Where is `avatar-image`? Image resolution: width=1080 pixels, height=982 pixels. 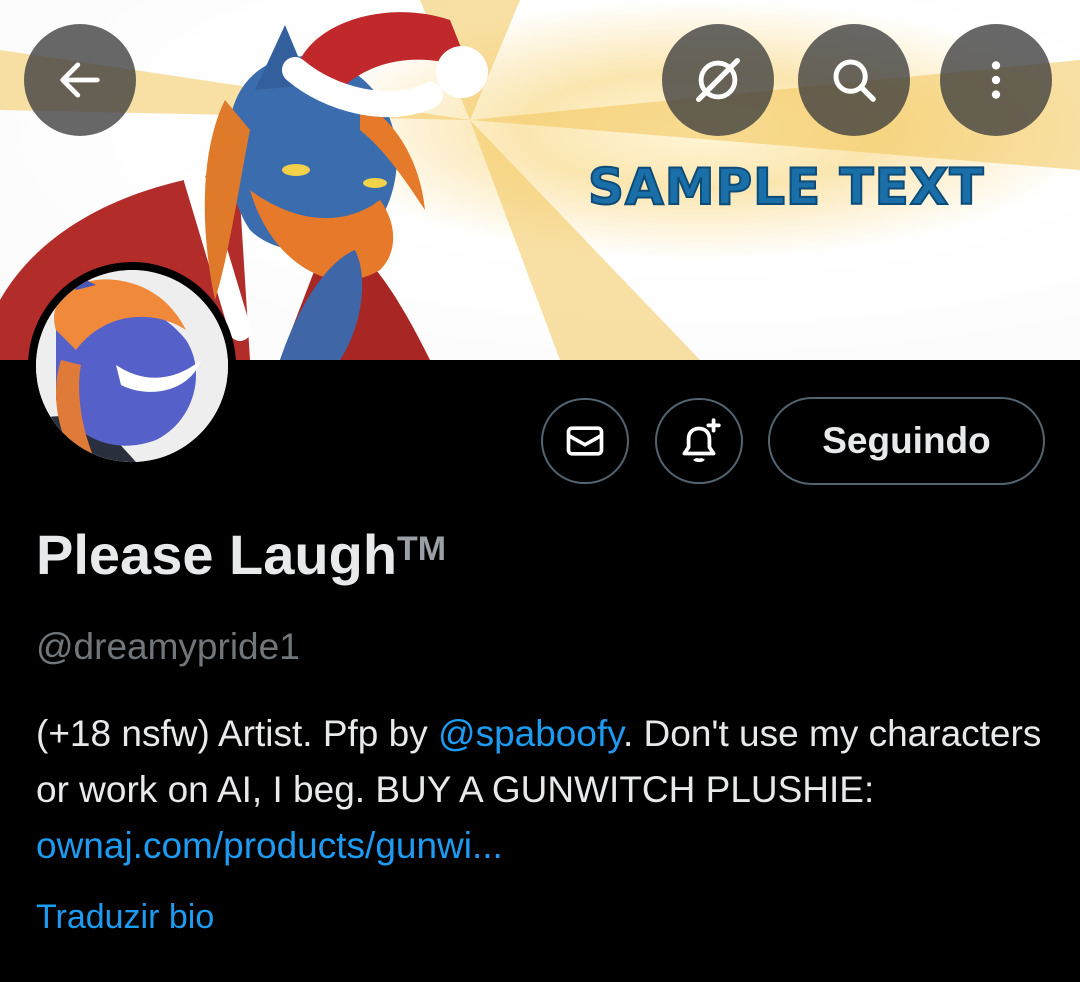 avatar-image is located at coordinates (132, 366).